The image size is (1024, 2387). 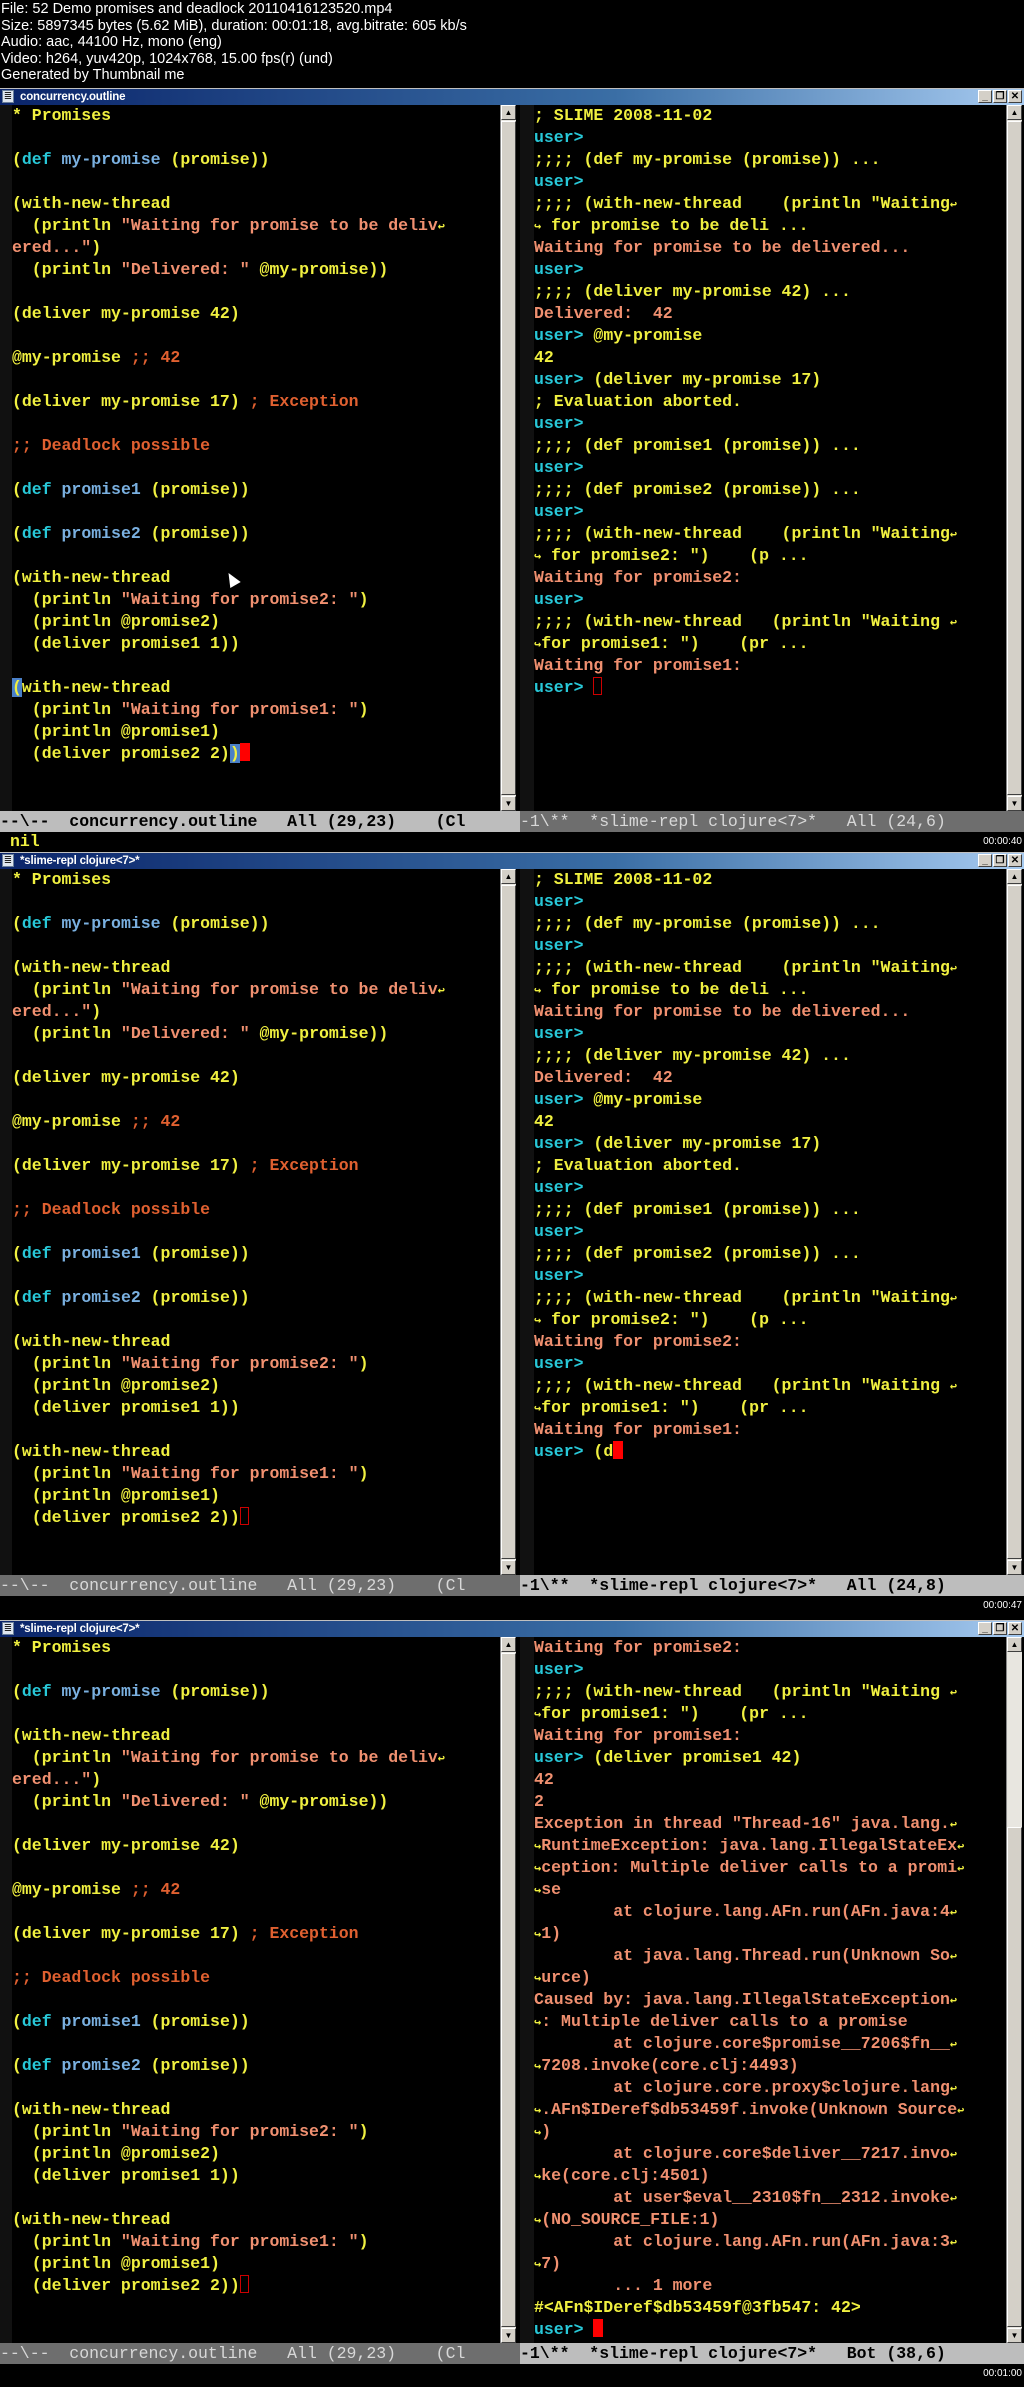 I want to click on code-line: (deliver promise1 1)), so click(x=228, y=2176).